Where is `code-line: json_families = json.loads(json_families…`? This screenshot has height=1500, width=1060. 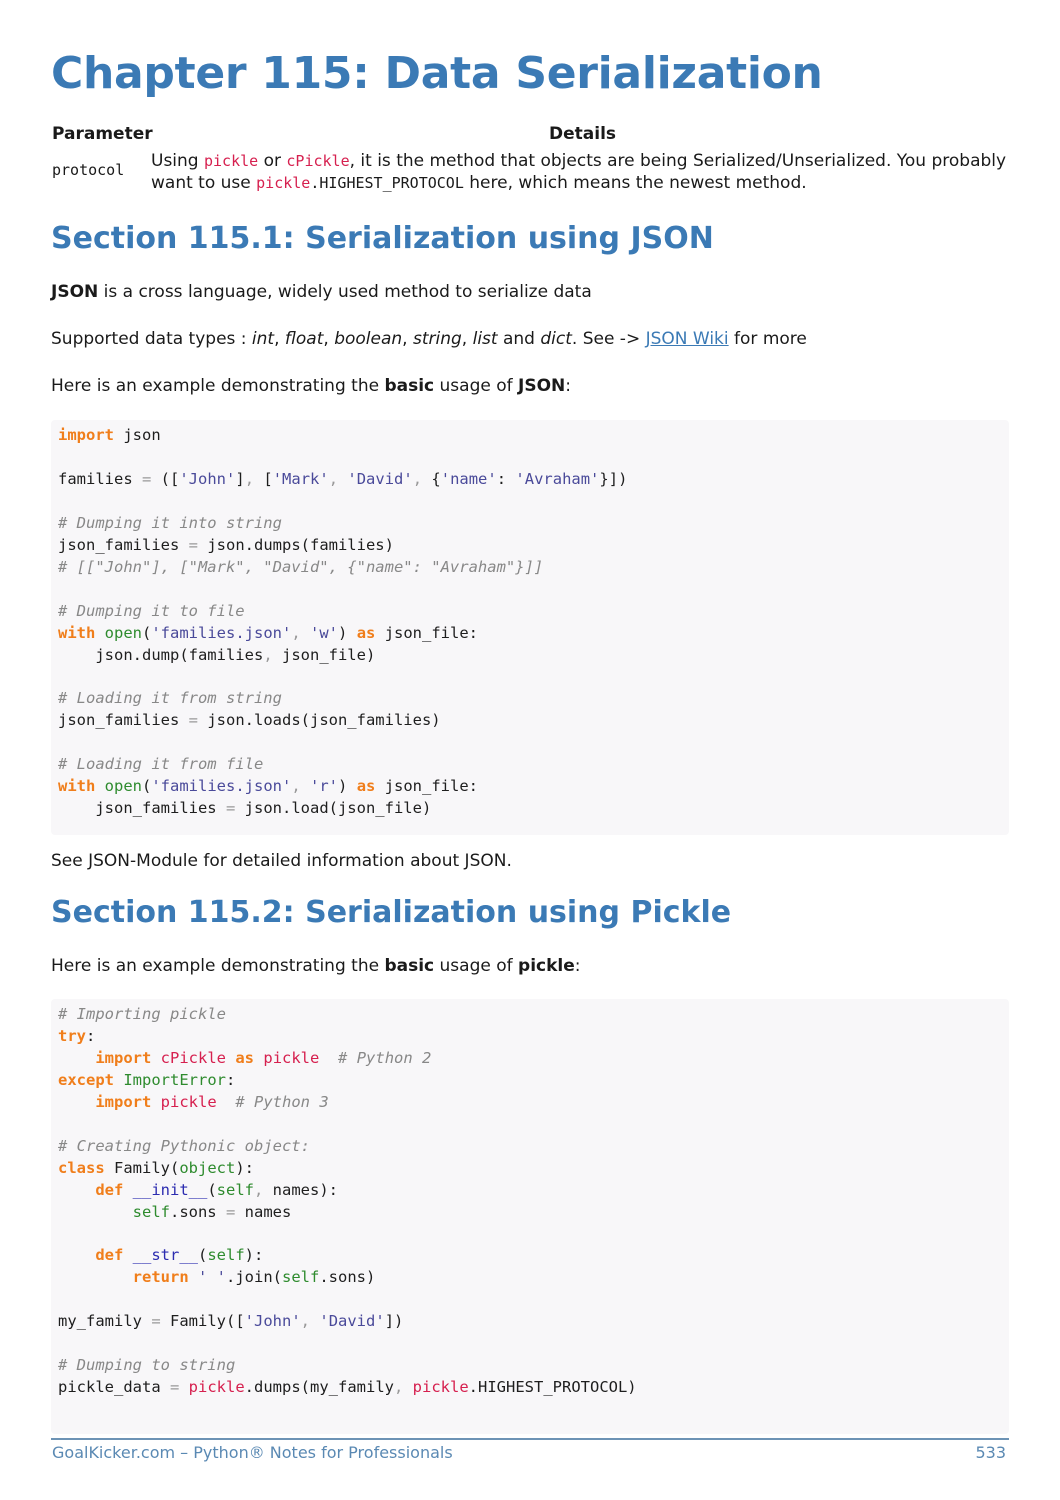 code-line: json_families = json.loads(json_families… is located at coordinates (249, 720).